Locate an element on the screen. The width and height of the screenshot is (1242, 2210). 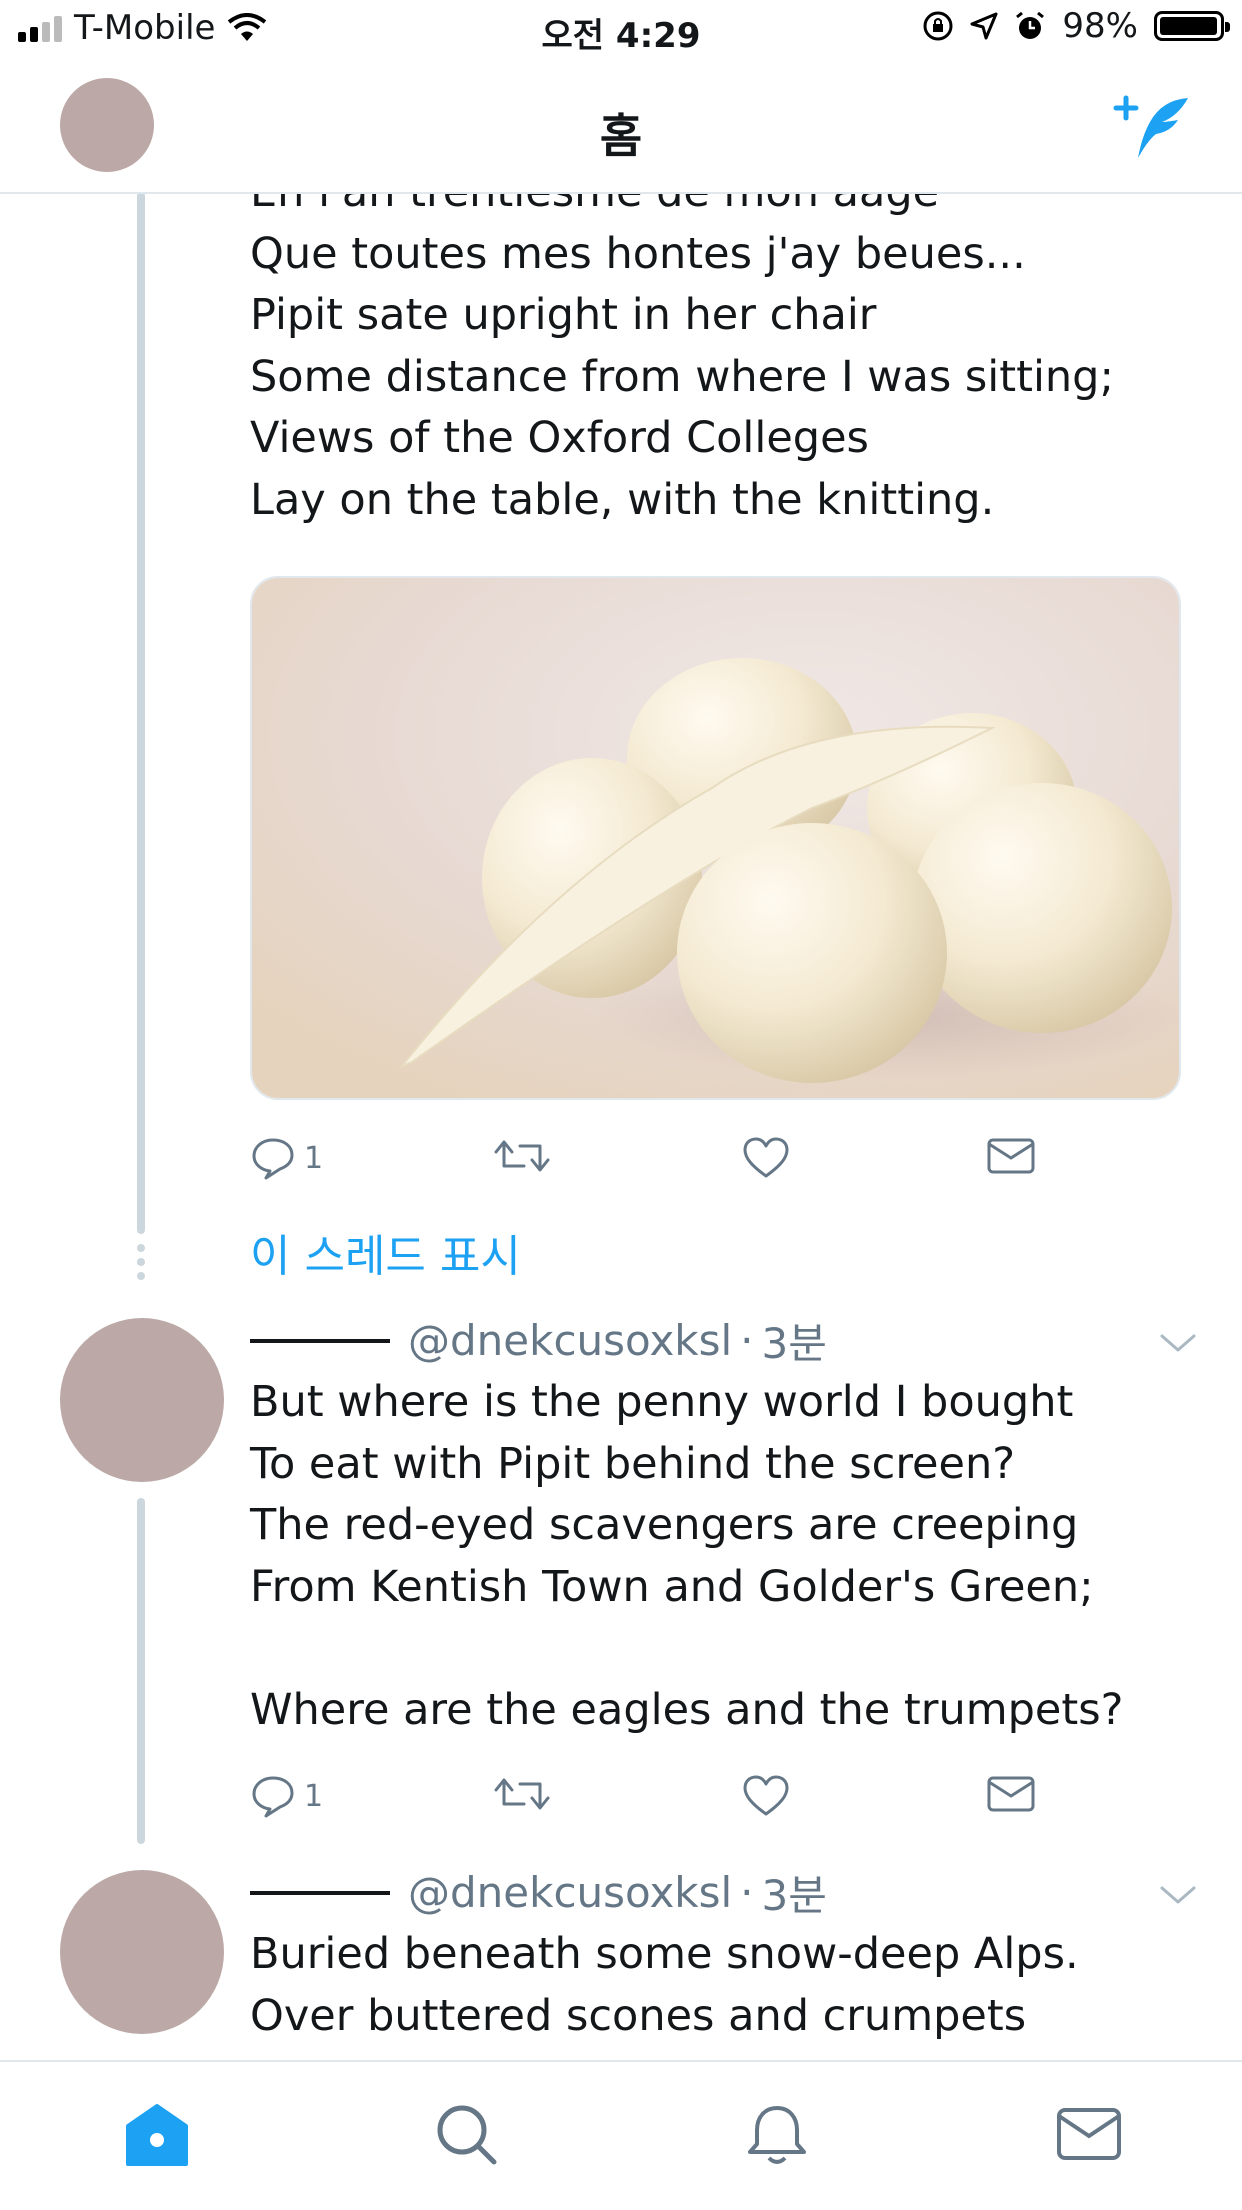
battery-icon is located at coordinates (1192, 26).